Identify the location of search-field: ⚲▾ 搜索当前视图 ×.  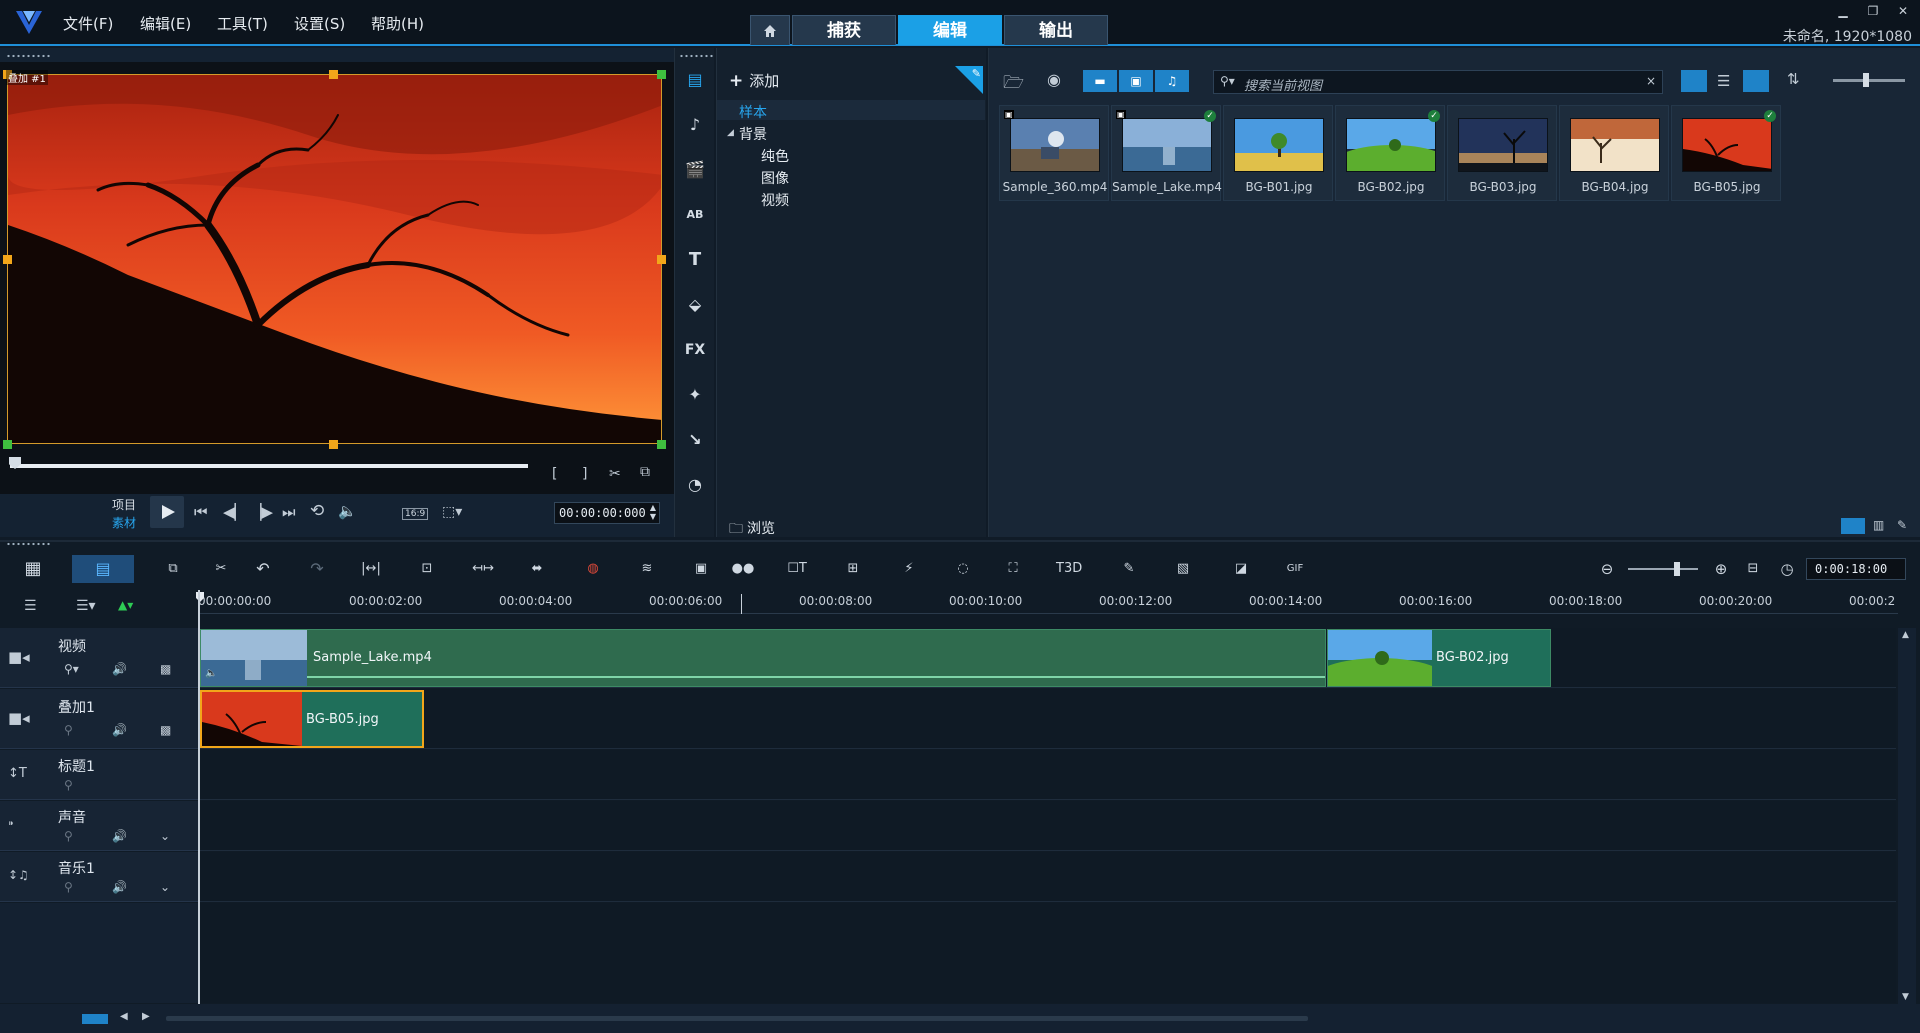
(1438, 82).